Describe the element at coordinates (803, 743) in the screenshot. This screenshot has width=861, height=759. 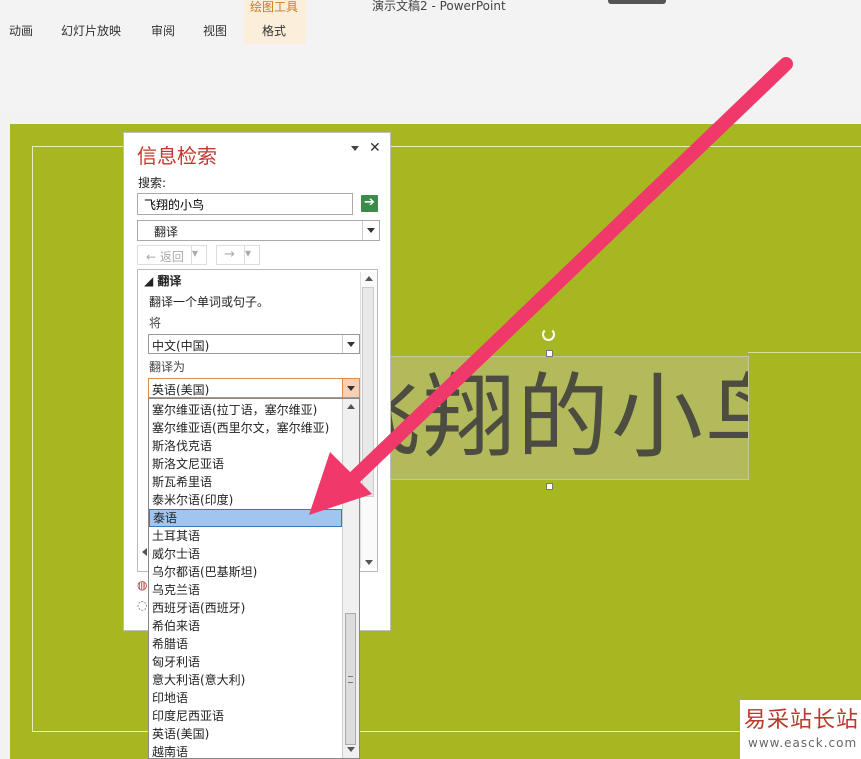
I see `watermark-url: www.easck.com` at that location.